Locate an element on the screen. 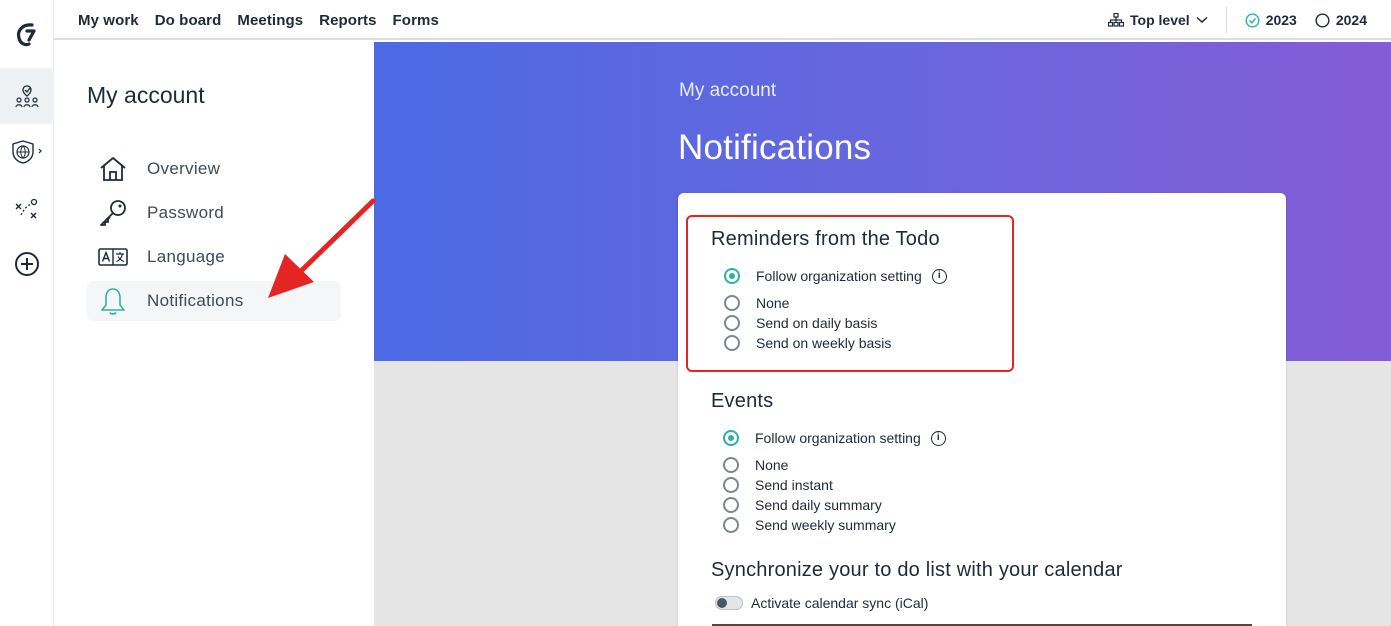 This screenshot has height=626, width=1391. level-selector: Top level is located at coordinates (1167, 20).